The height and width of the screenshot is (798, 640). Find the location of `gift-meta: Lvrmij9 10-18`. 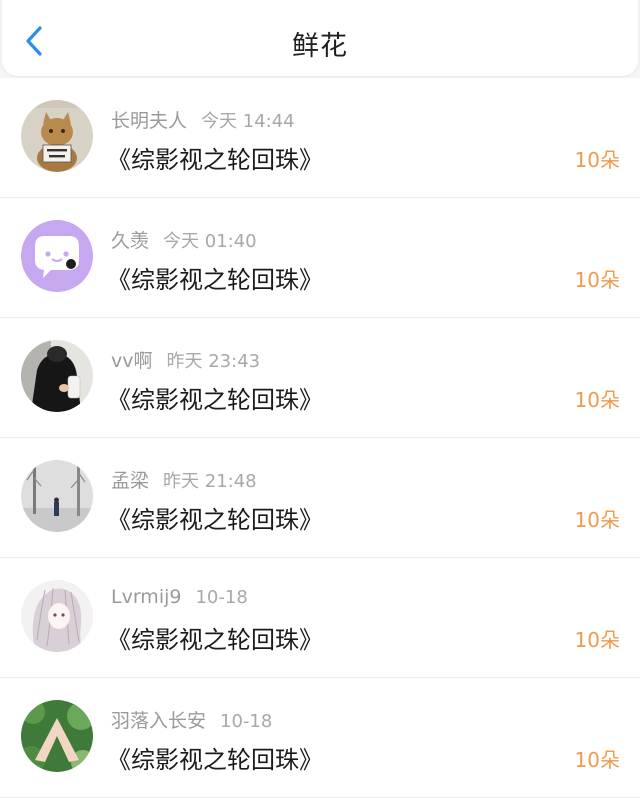

gift-meta: Lvrmij9 10-18 is located at coordinates (179, 597).